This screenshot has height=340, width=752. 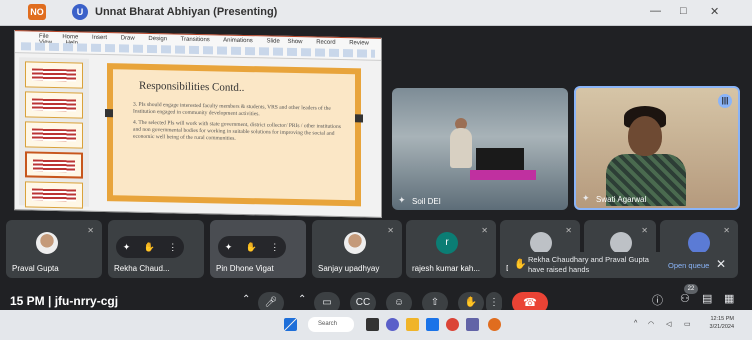 I want to click on chat-app-icon, so click(x=392, y=324).